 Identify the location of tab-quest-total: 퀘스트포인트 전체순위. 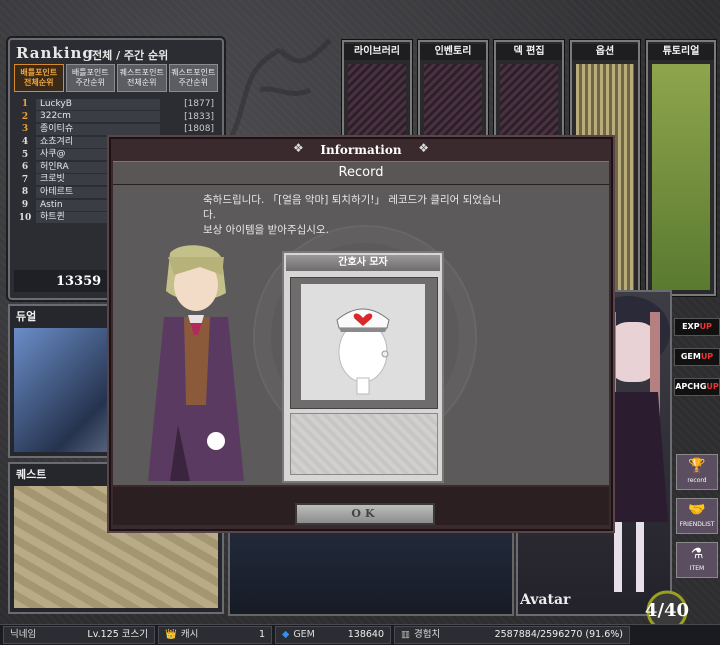
(142, 78).